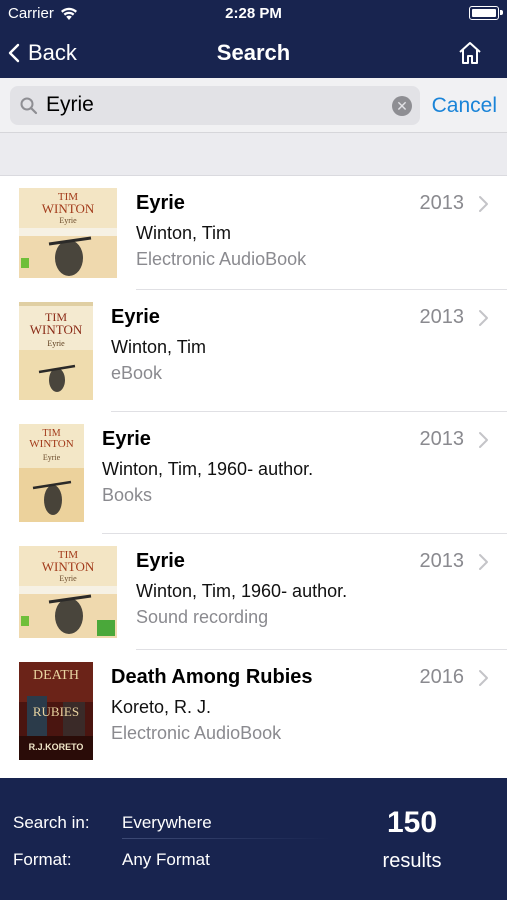 This screenshot has width=507, height=900. What do you see at coordinates (442, 677) in the screenshot?
I see `item-year: 2016` at bounding box center [442, 677].